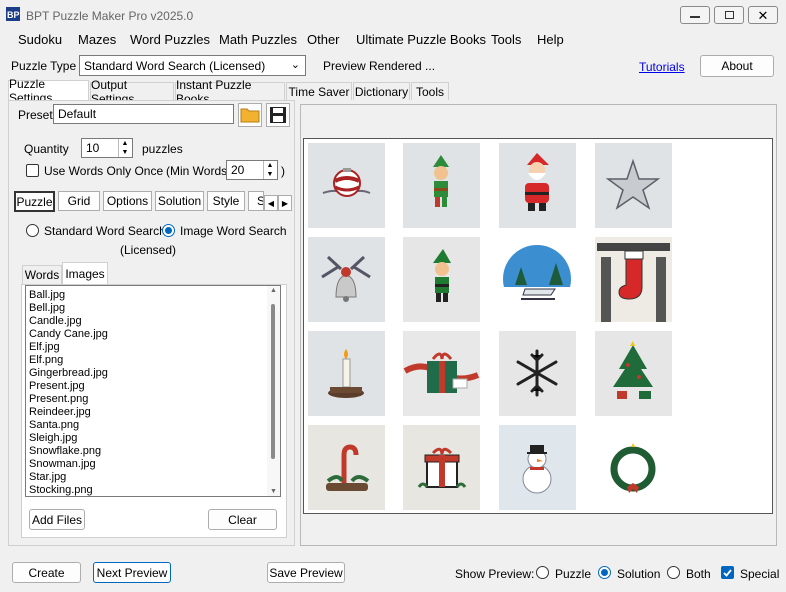  Describe the element at coordinates (68, 399) in the screenshot. I see `list-item: Present.png` at that location.